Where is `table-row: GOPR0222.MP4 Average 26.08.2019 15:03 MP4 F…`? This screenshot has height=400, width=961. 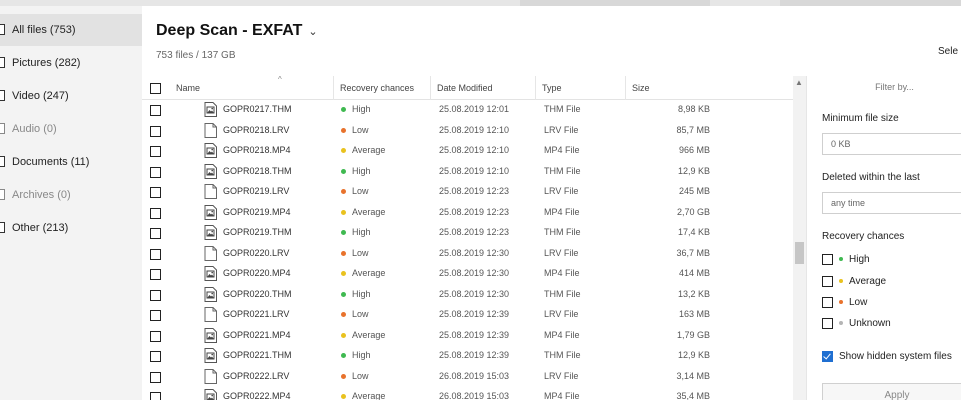 table-row: GOPR0222.MP4 Average 26.08.2019 15:03 MP4 F… is located at coordinates (468, 393).